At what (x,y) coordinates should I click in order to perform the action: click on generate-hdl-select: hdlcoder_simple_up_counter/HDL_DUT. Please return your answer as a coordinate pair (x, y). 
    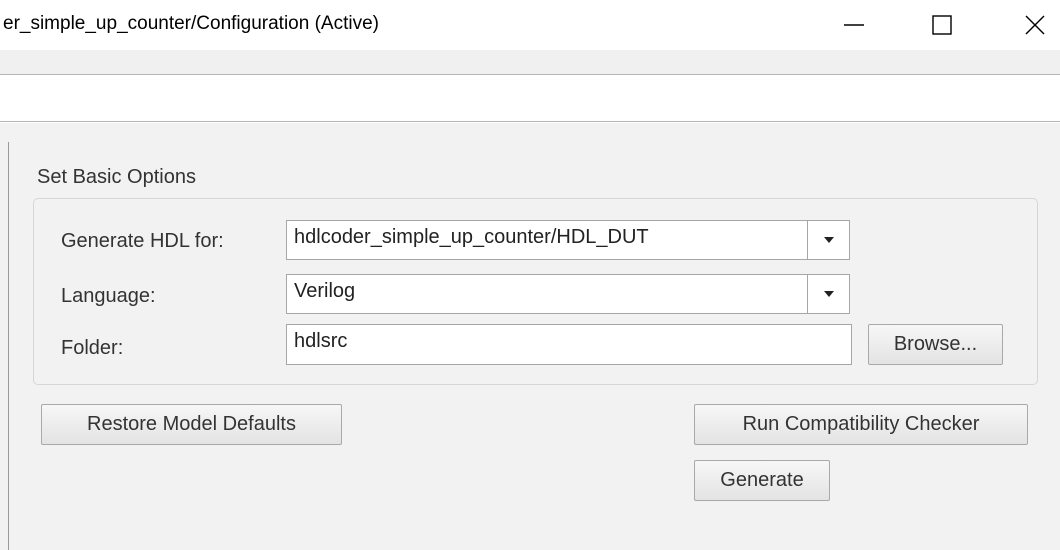
    Looking at the image, I should click on (547, 240).